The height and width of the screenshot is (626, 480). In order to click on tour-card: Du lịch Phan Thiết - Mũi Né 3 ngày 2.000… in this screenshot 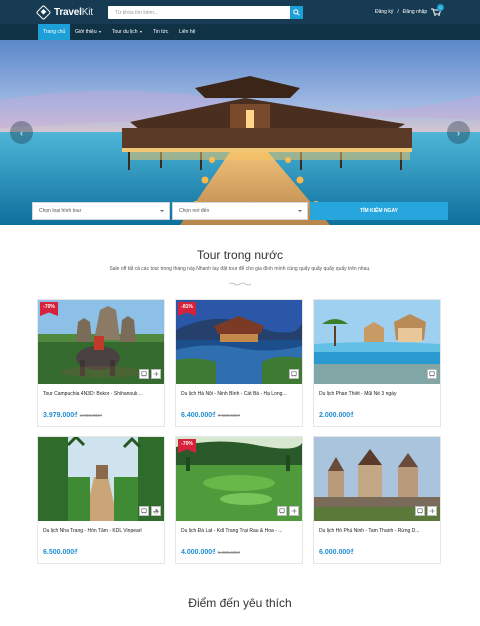, I will do `click(377, 363)`.